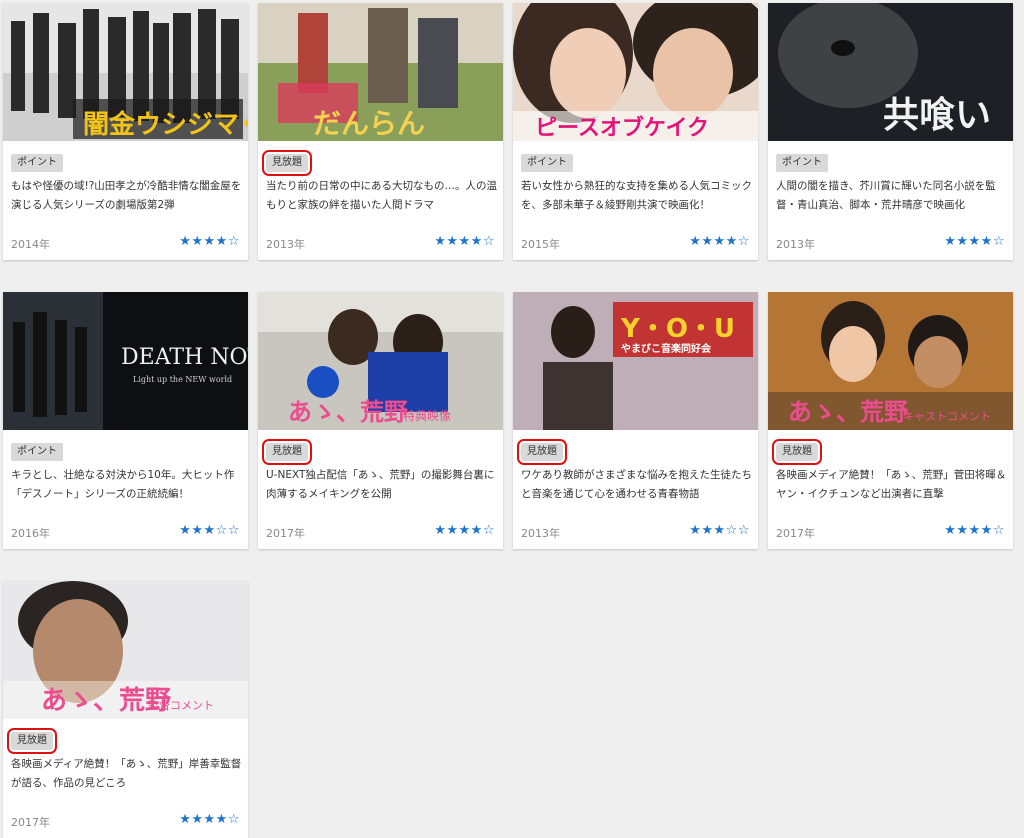 The height and width of the screenshot is (838, 1024). I want to click on thumbnail: DEATH NOTE Light up the NEW world, so click(125, 361).